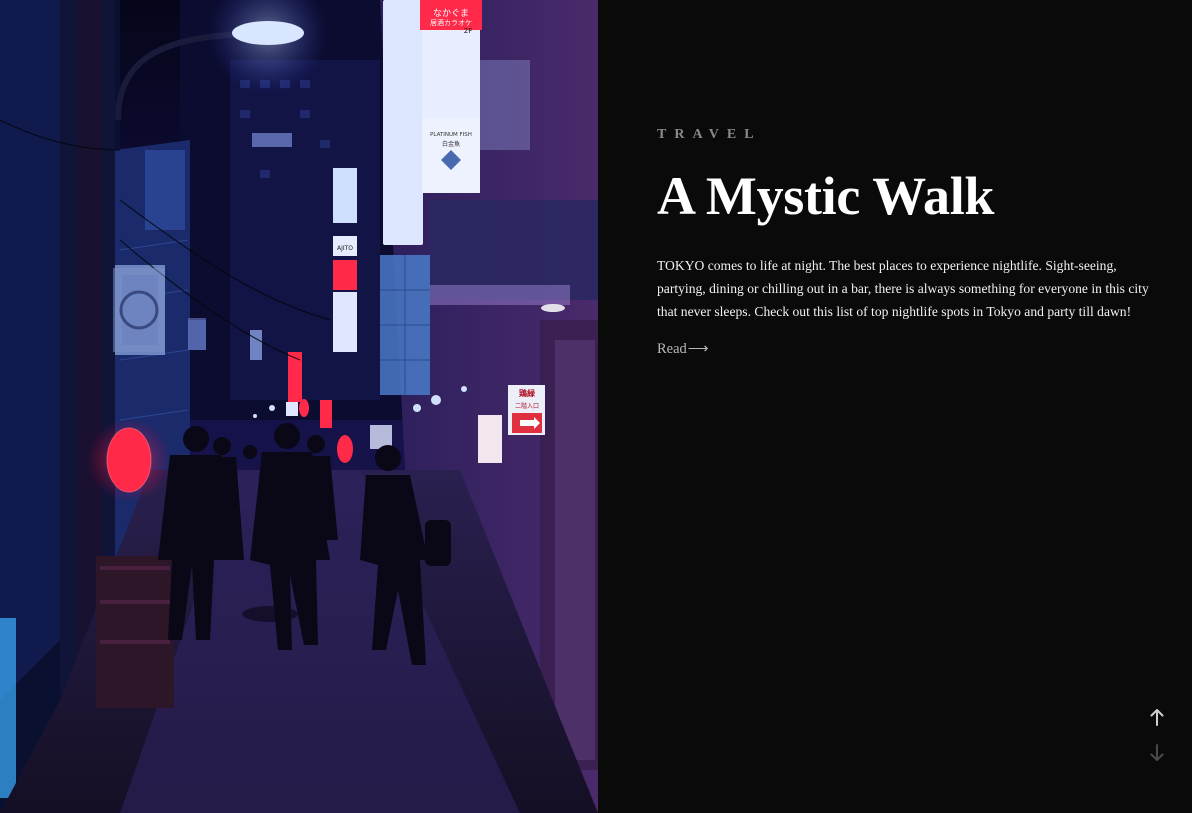 The width and height of the screenshot is (1192, 813). Describe the element at coordinates (527, 393) in the screenshot. I see `sign-torigen: 鶏緑` at that location.